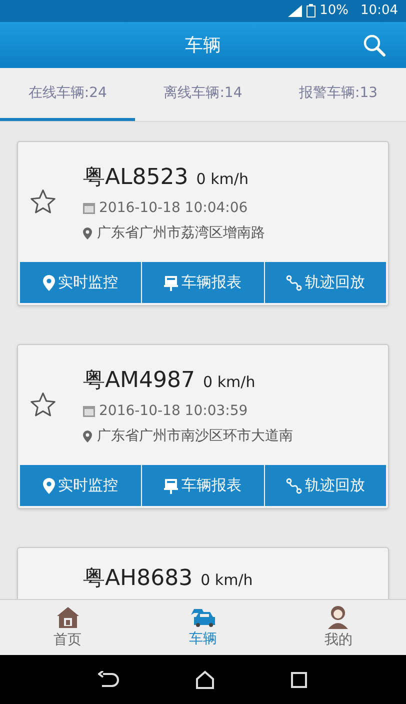 The width and height of the screenshot is (406, 704). What do you see at coordinates (139, 380) in the screenshot?
I see `plate-number: 粤AM4987` at bounding box center [139, 380].